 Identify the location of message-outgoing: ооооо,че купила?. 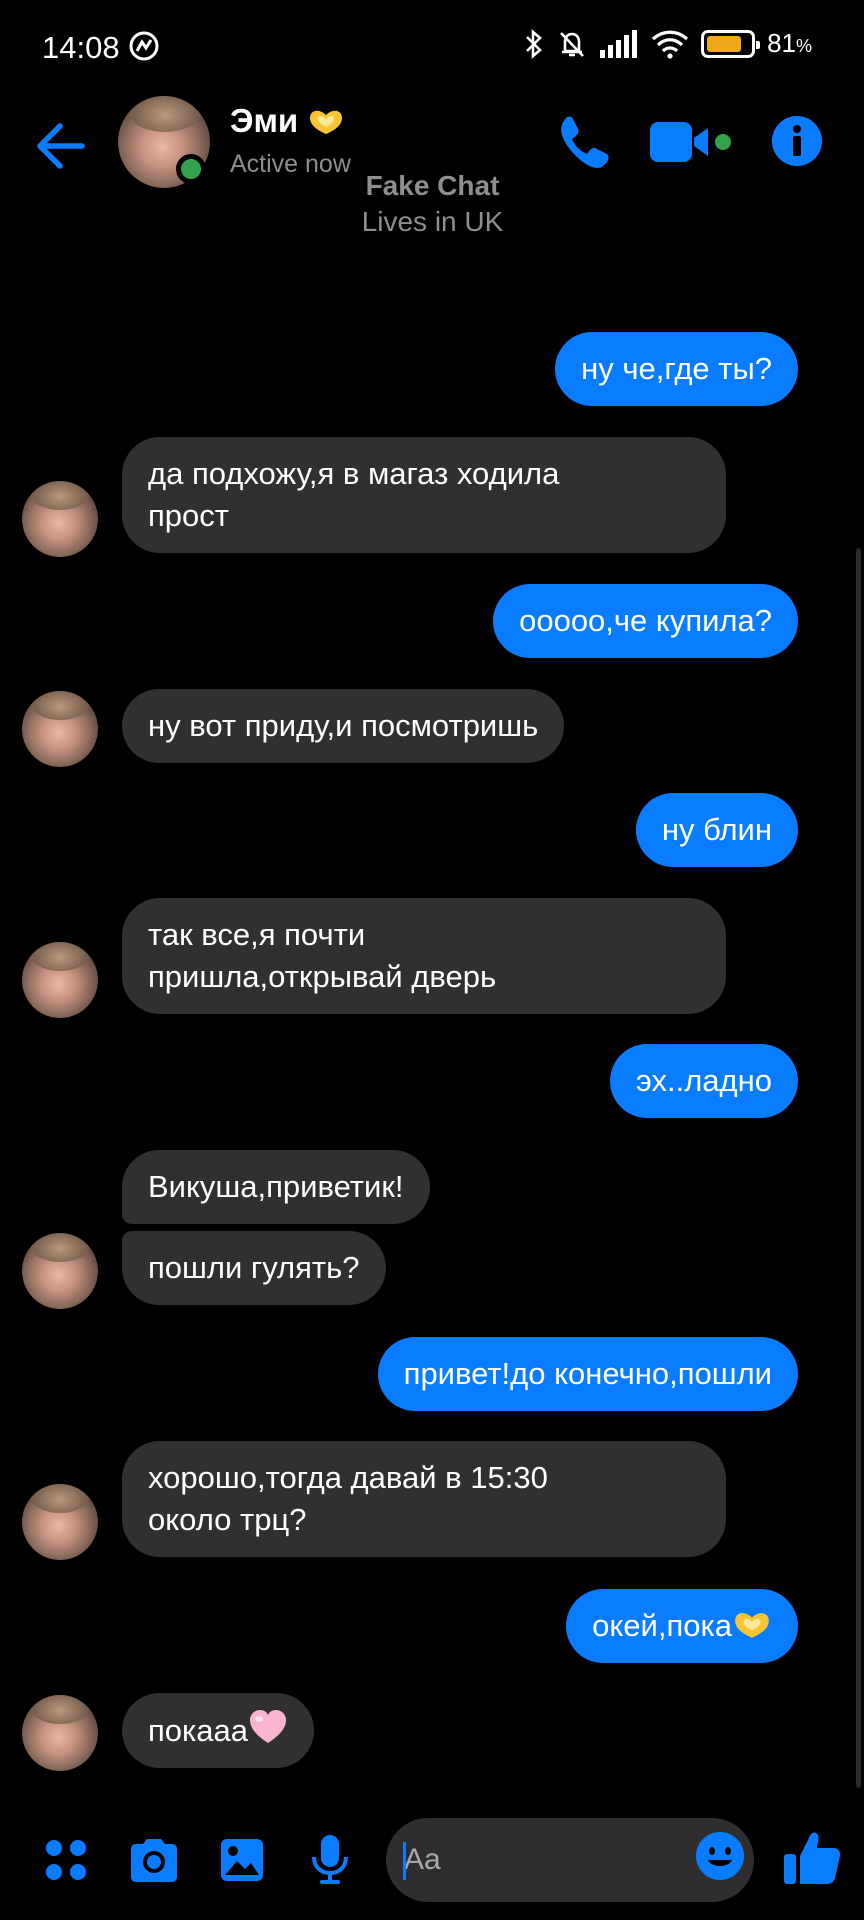
(645, 621).